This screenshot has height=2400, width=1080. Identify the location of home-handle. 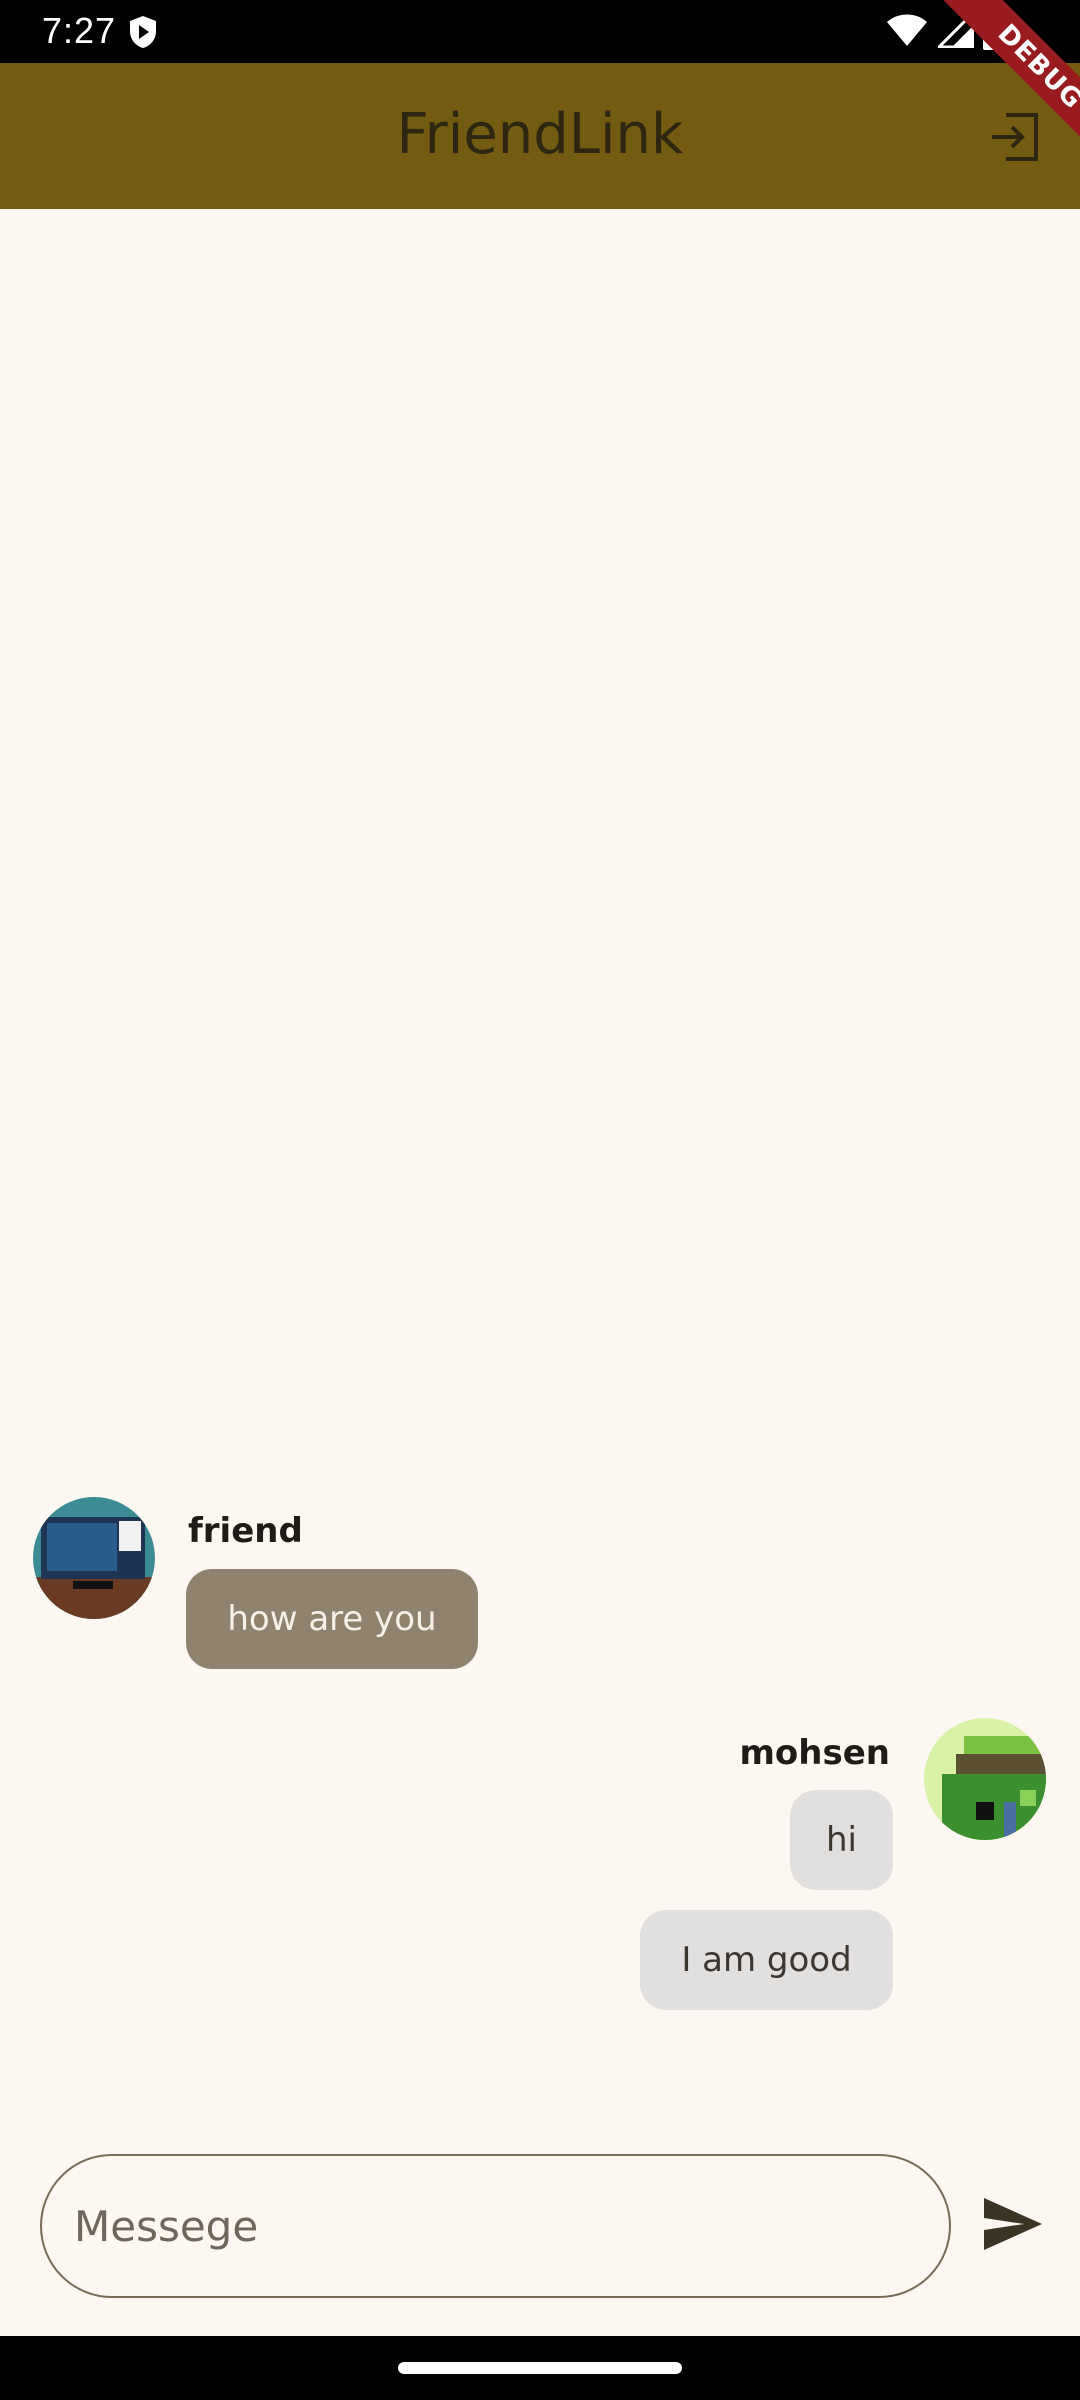
(540, 2368).